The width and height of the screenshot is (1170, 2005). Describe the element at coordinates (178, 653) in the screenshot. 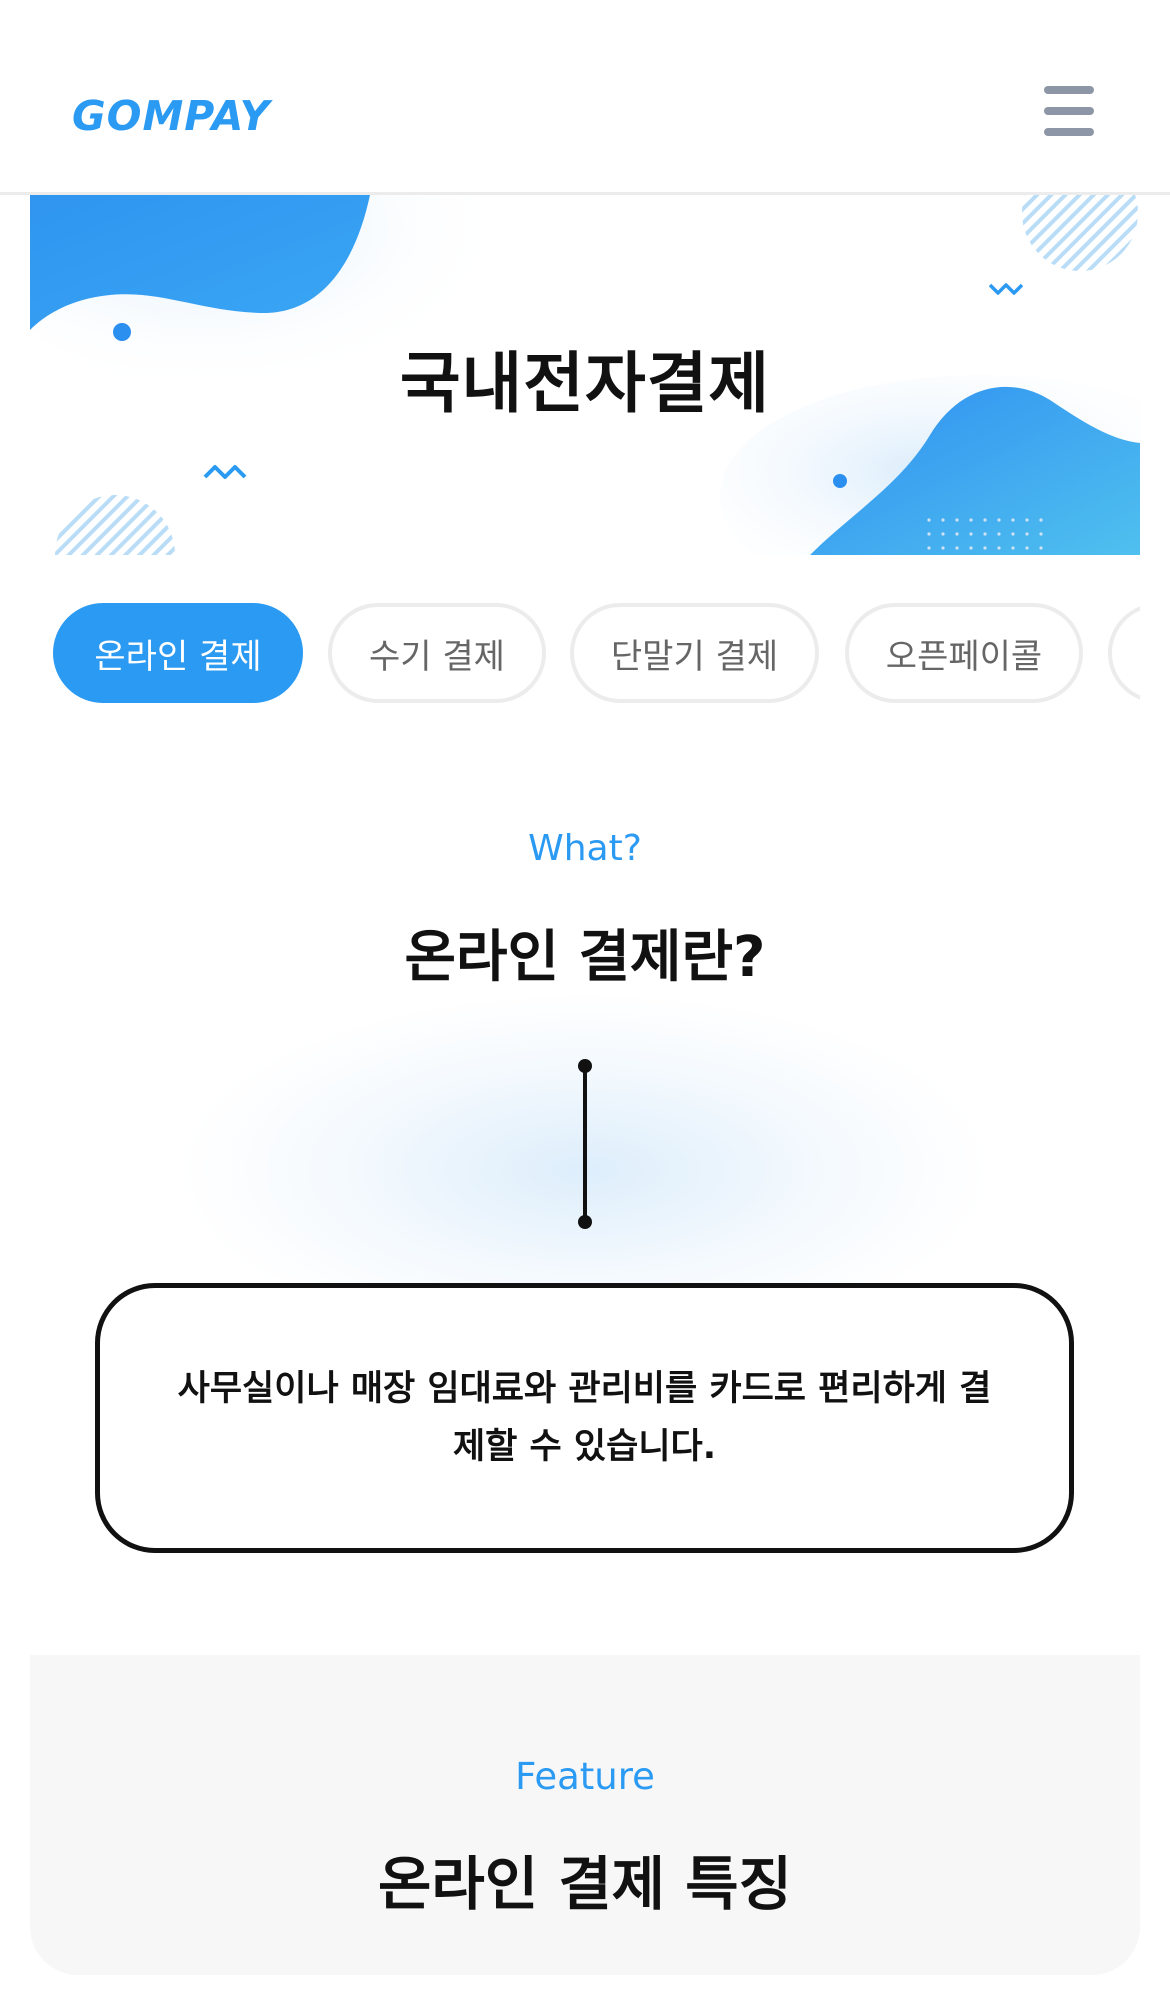

I see `tab-online-payment: 온라인 결제` at that location.